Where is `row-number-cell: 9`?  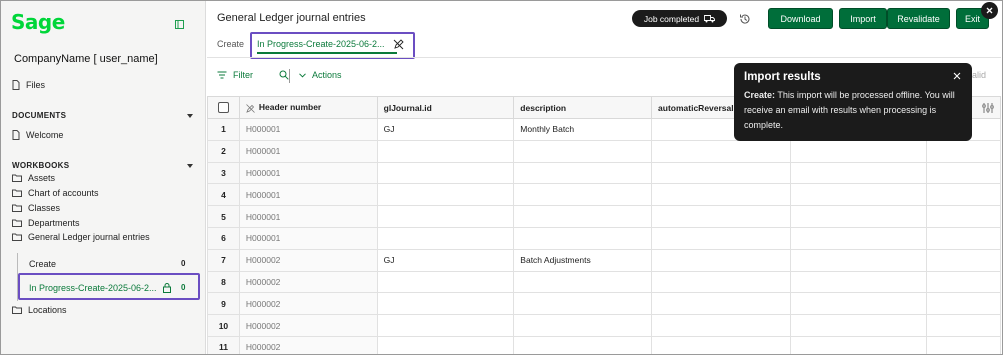
row-number-cell: 9 is located at coordinates (223, 304).